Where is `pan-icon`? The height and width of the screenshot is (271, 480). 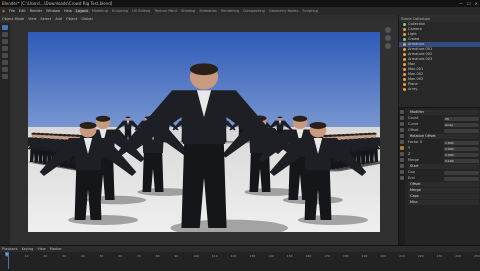 pan-icon is located at coordinates (388, 38).